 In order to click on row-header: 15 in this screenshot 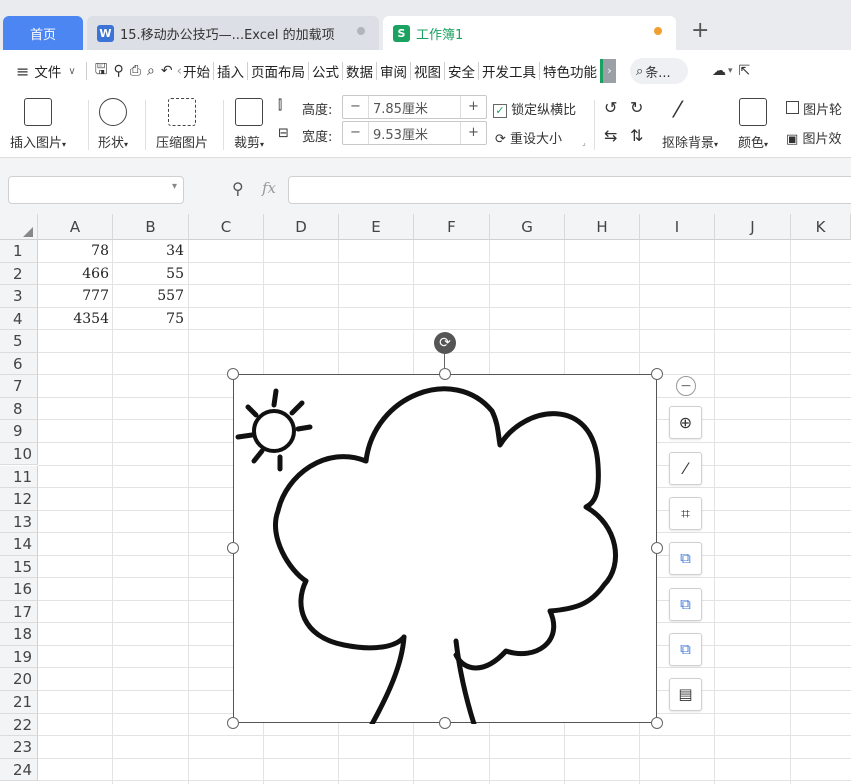, I will do `click(19, 567)`.